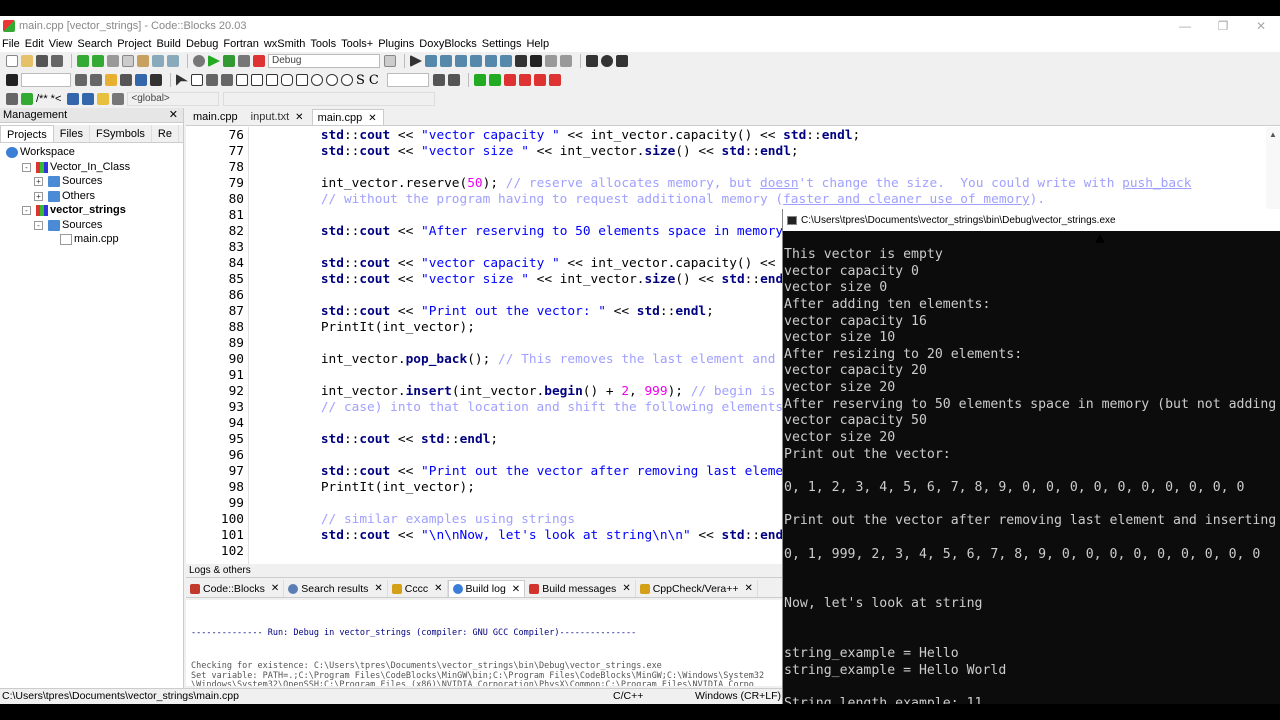  Describe the element at coordinates (287, 80) in the screenshot. I see `rounded-box-icon` at that location.